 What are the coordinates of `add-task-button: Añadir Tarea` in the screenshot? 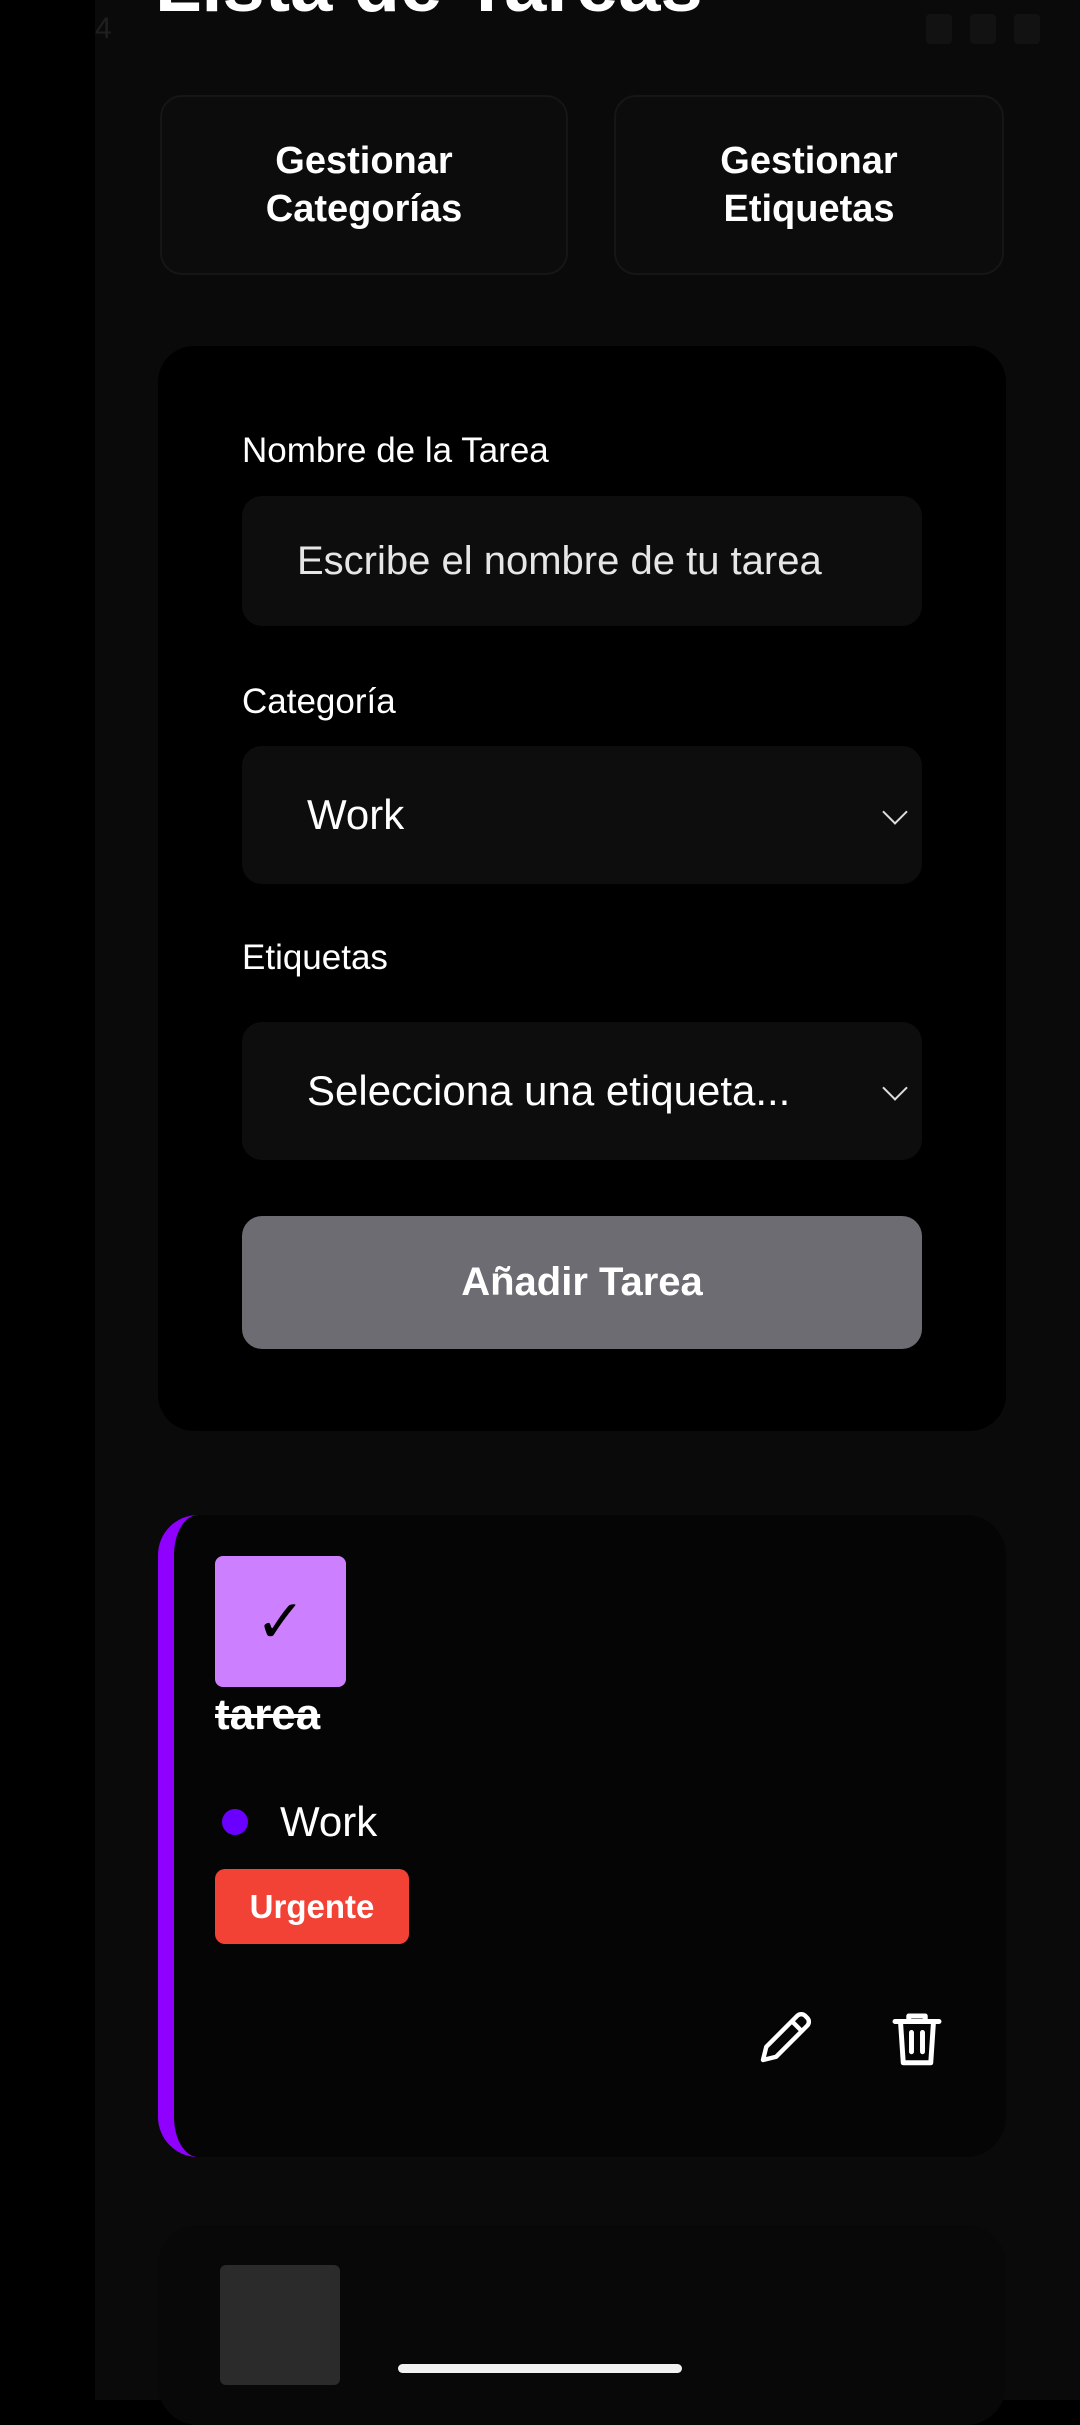 It's located at (582, 1282).